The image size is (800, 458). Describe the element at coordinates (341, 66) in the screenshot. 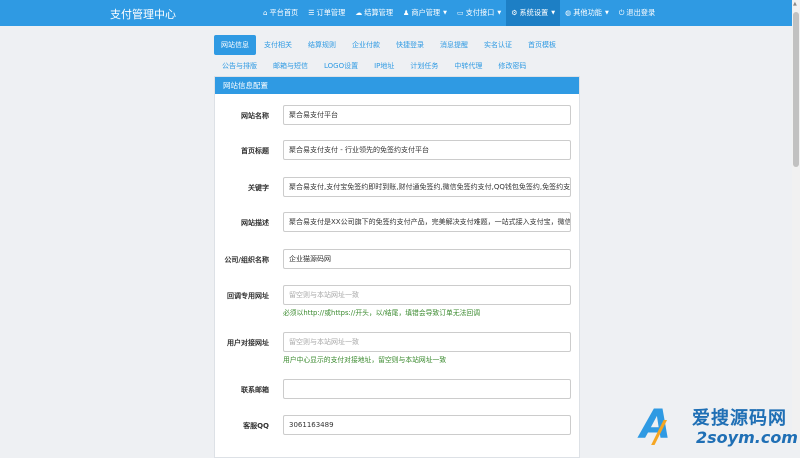

I see `tab-logo: LOGO设置` at that location.